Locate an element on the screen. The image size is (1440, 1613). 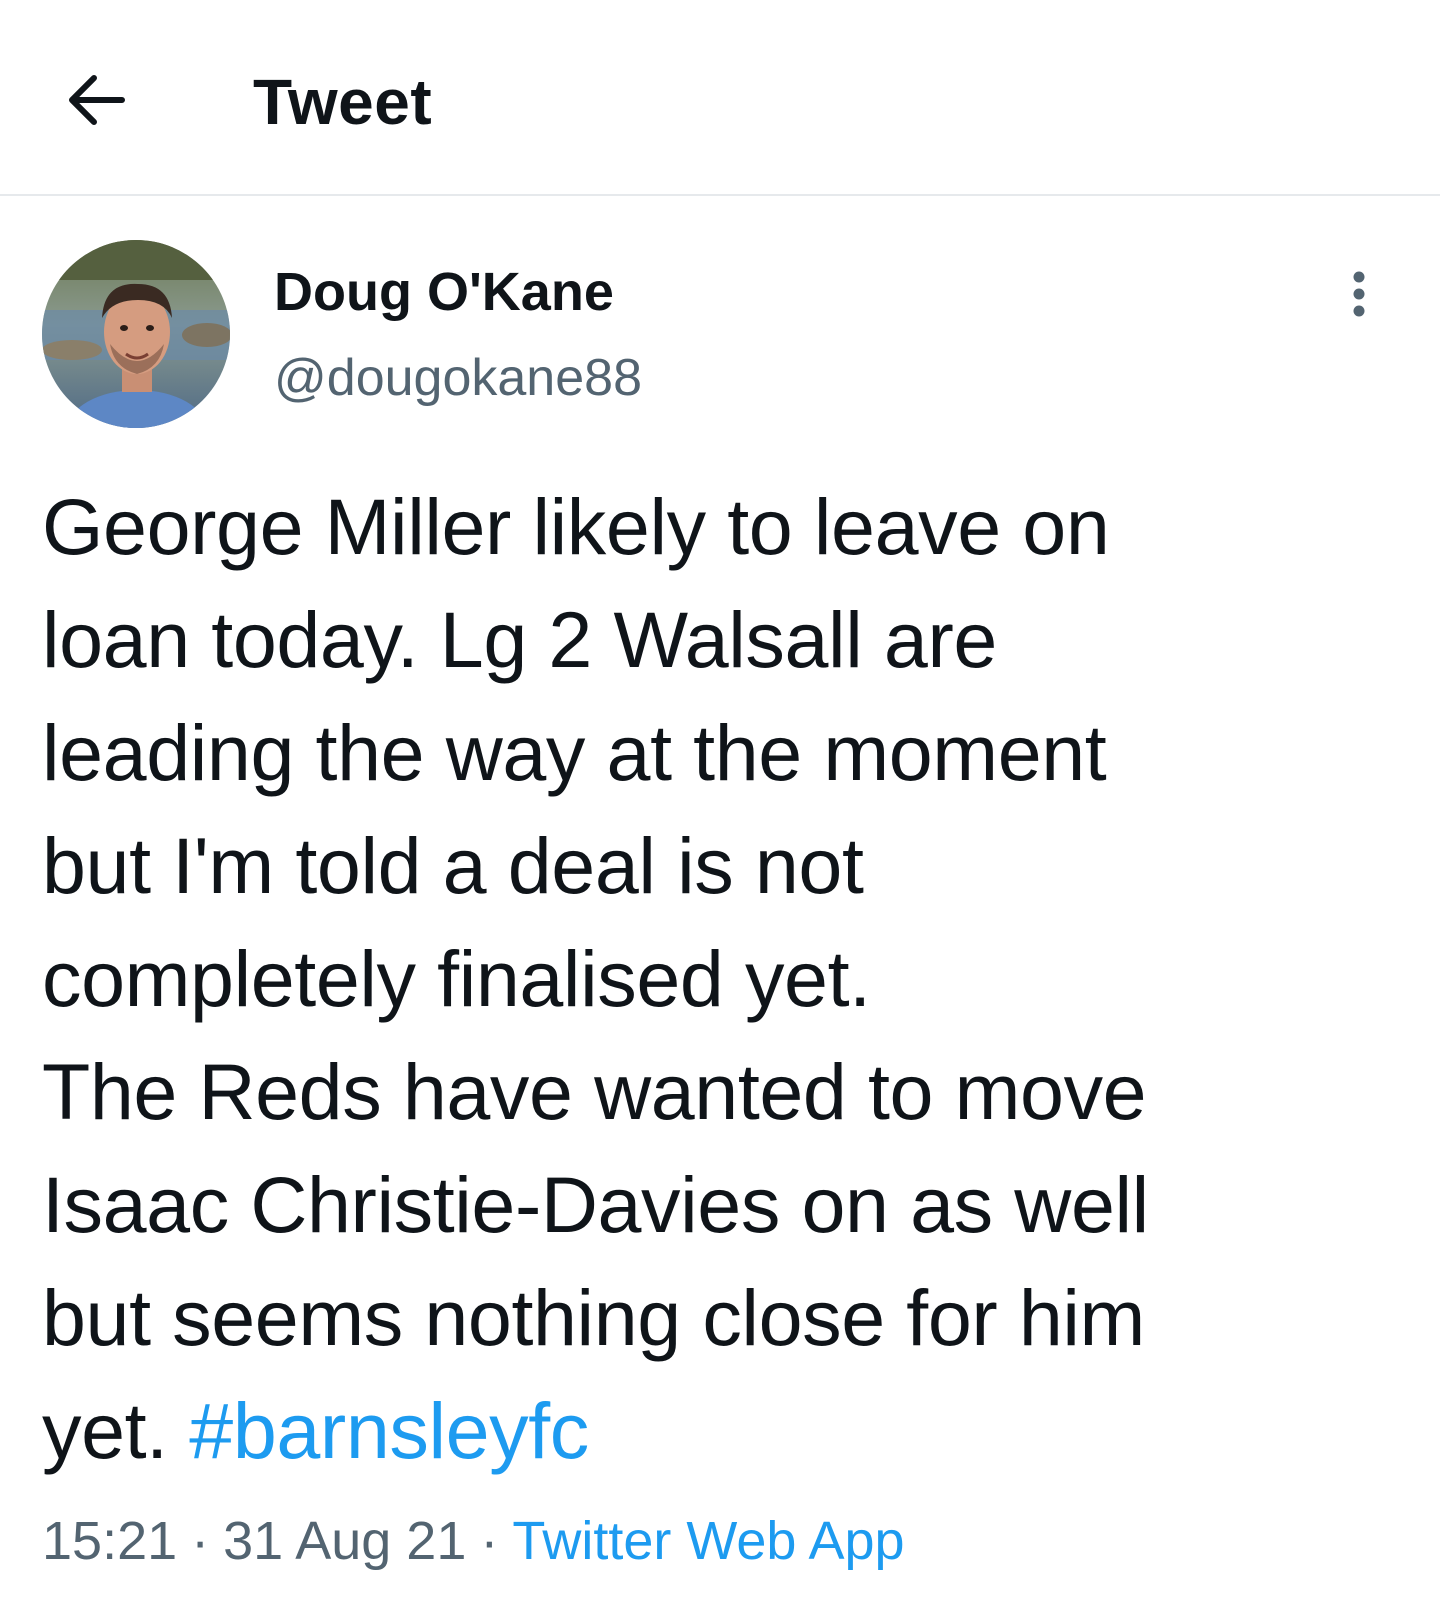
page-title: Tweet is located at coordinates (343, 102).